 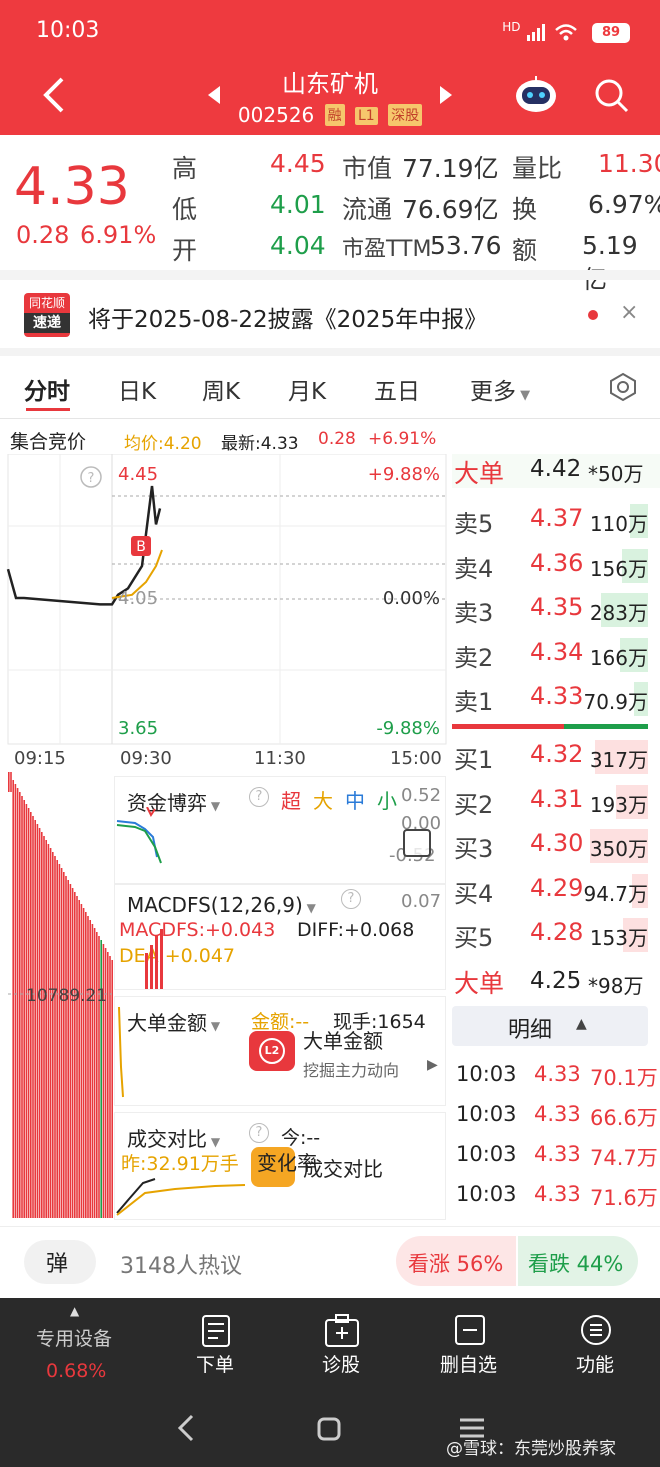 I want to click on volume-compare-panel: 成交对比 ▼ ? 今:-- 昨:32.91万手 变化率 成交对比, so click(x=280, y=1166).